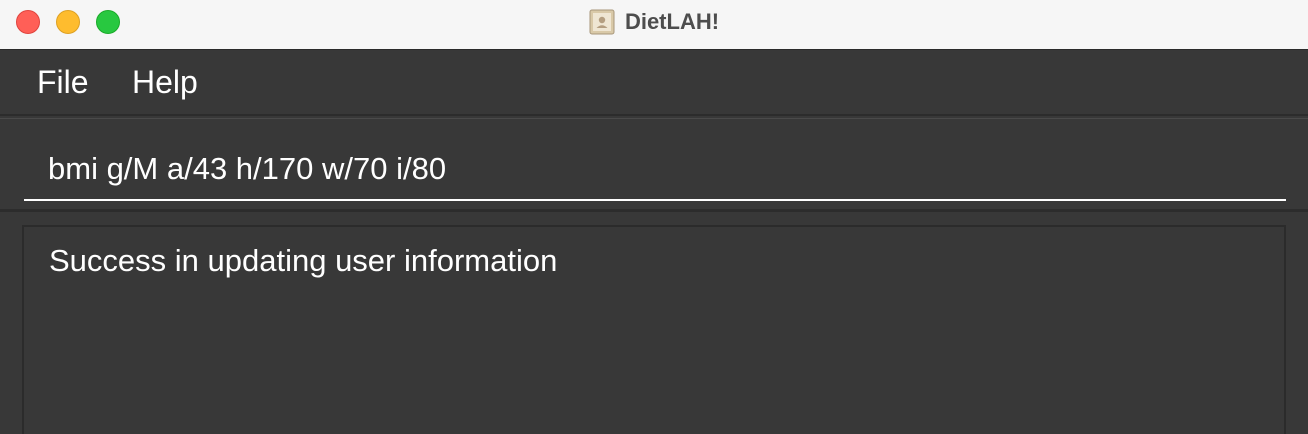  I want to click on window-title: DietLAH!, so click(672, 21).